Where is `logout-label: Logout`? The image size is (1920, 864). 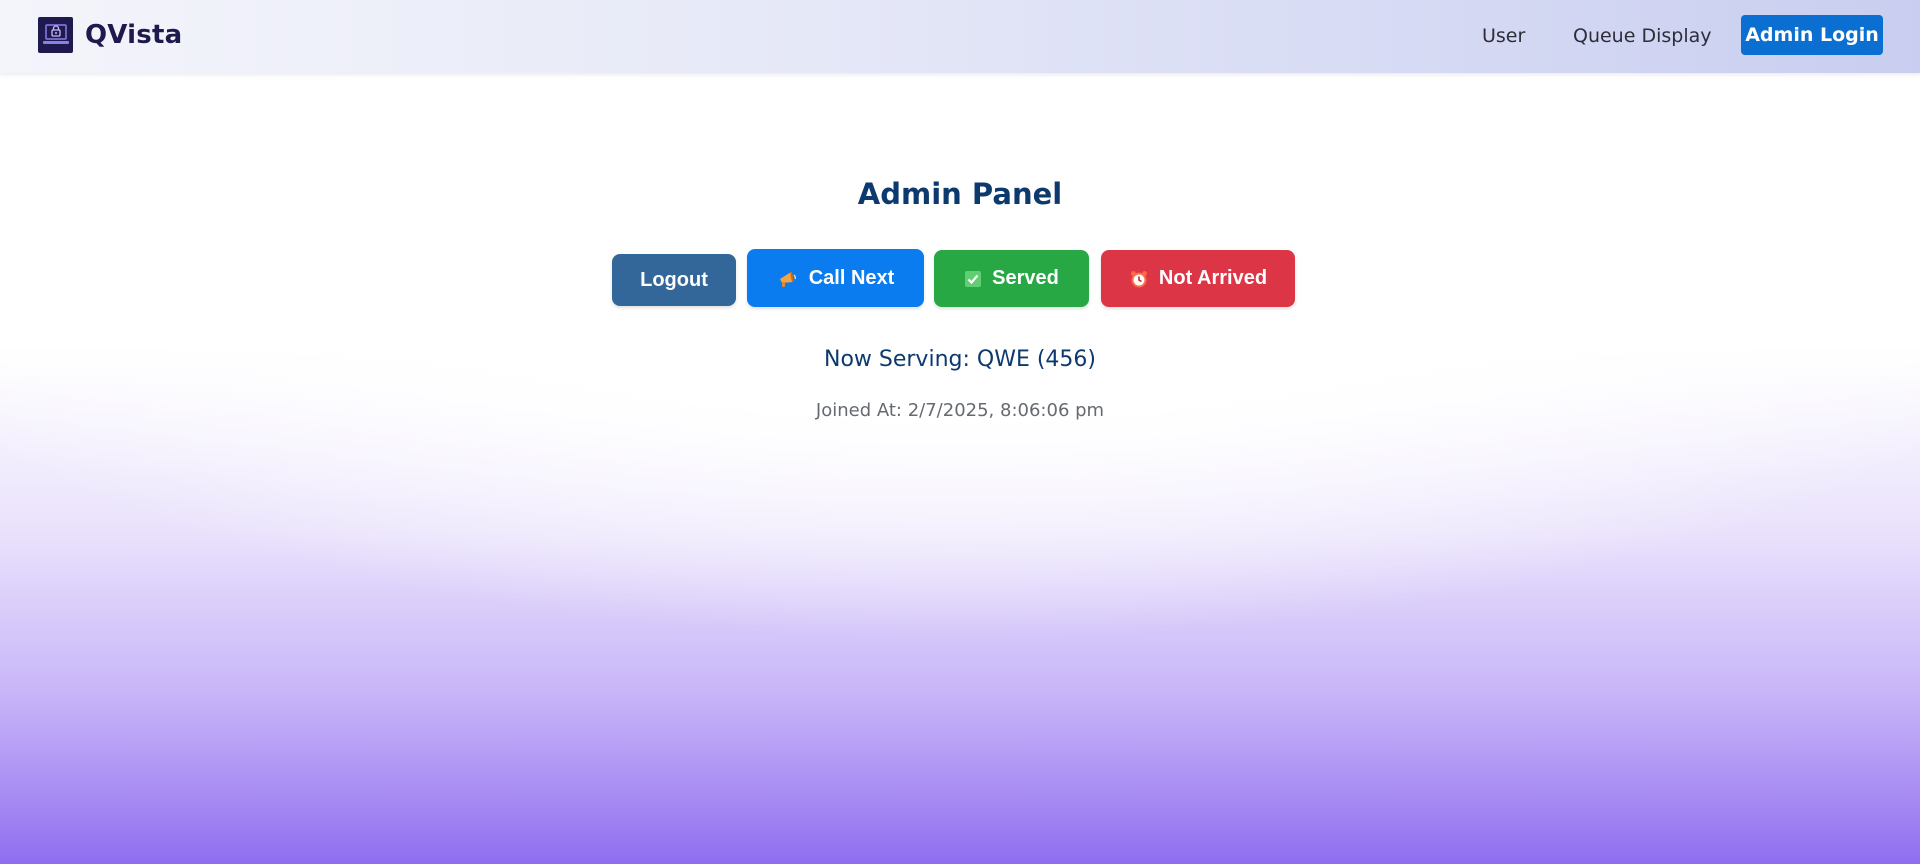
logout-label: Logout is located at coordinates (674, 279).